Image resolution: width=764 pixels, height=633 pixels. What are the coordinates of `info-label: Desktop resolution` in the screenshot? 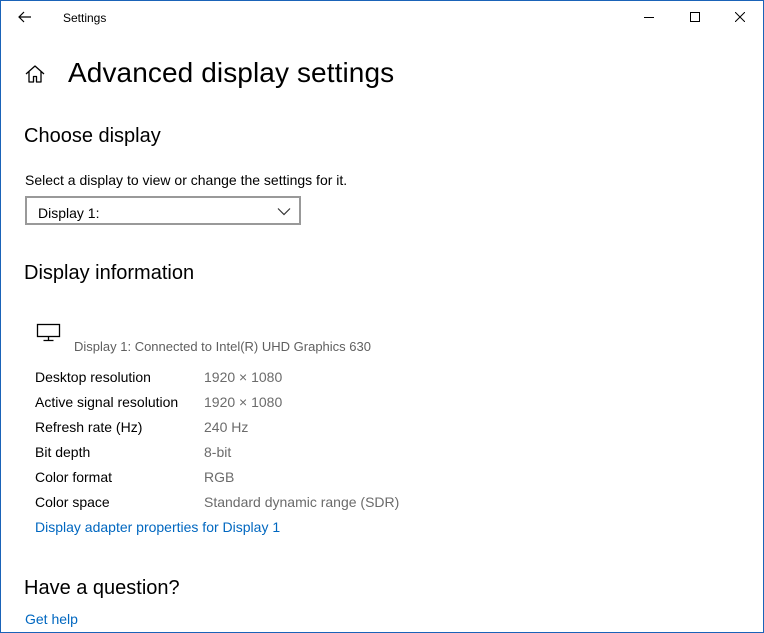 It's located at (93, 377).